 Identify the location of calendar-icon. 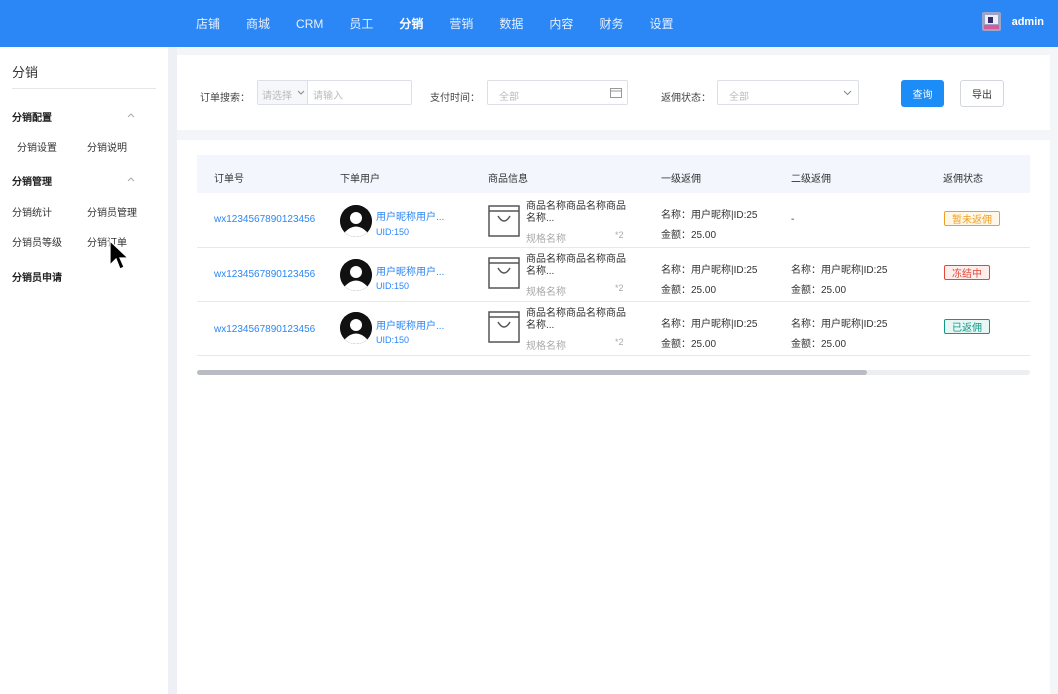
(616, 93).